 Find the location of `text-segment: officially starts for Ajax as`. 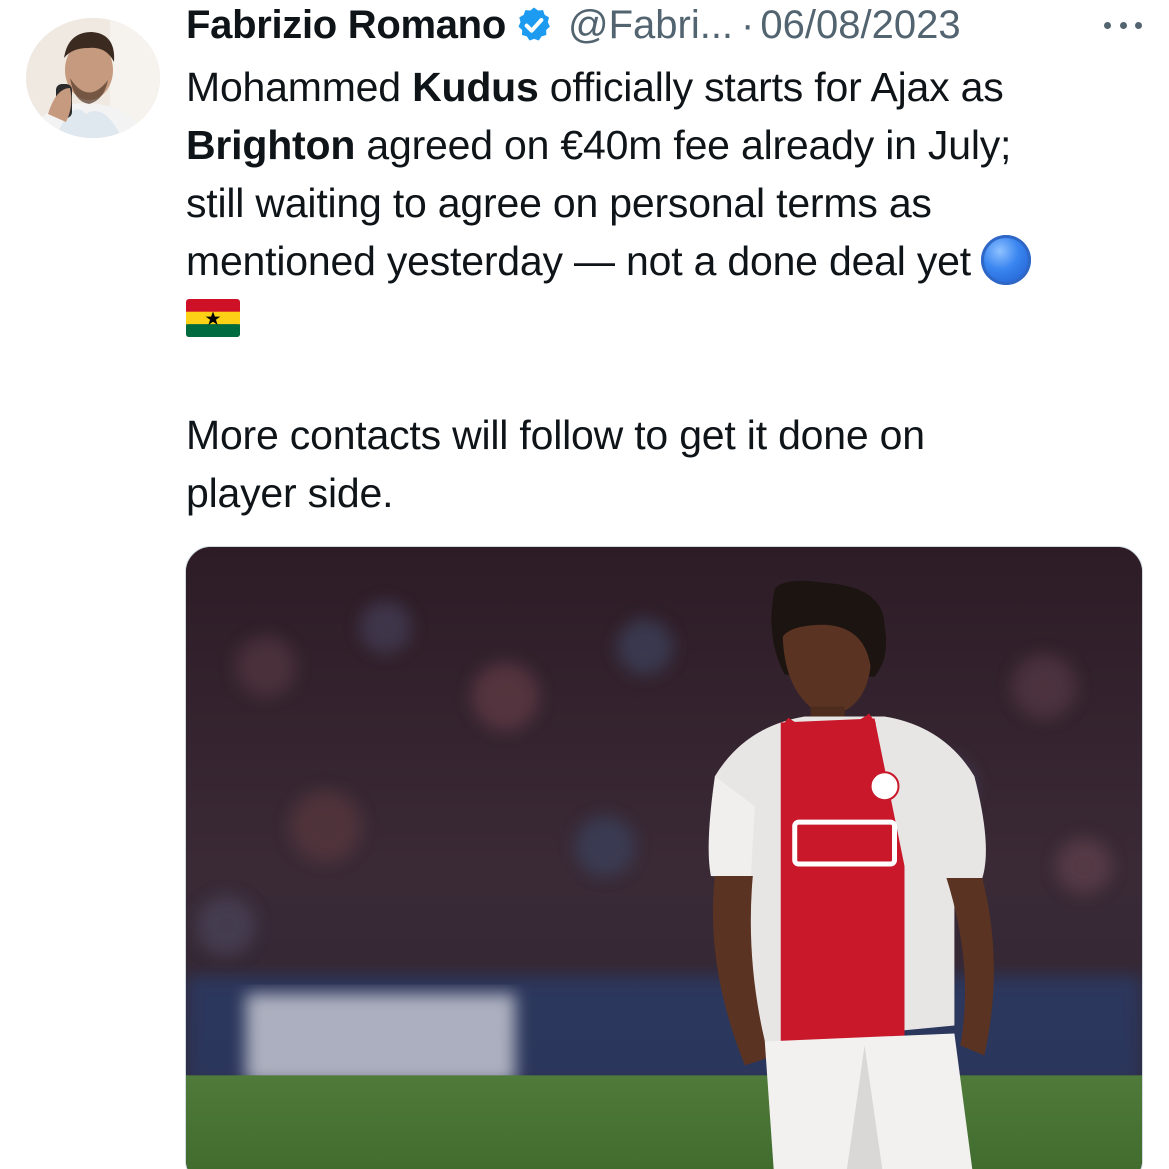

text-segment: officially starts for Ajax as is located at coordinates (771, 87).